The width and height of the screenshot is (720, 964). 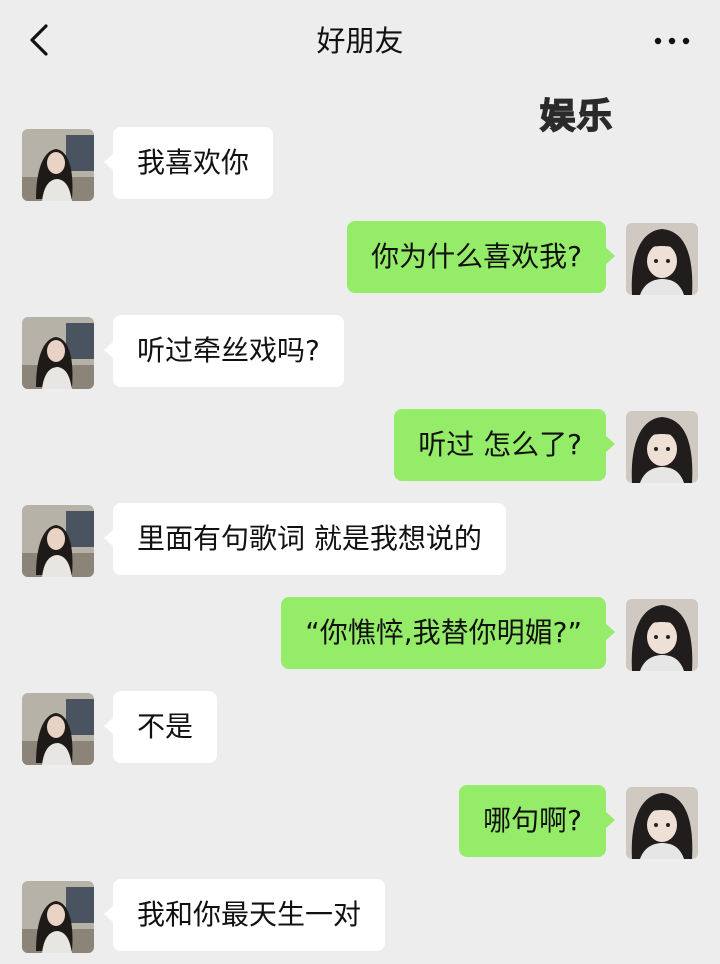 What do you see at coordinates (305, 539) in the screenshot?
I see `message-bubble: 里面有句歌词 就是我想说的` at bounding box center [305, 539].